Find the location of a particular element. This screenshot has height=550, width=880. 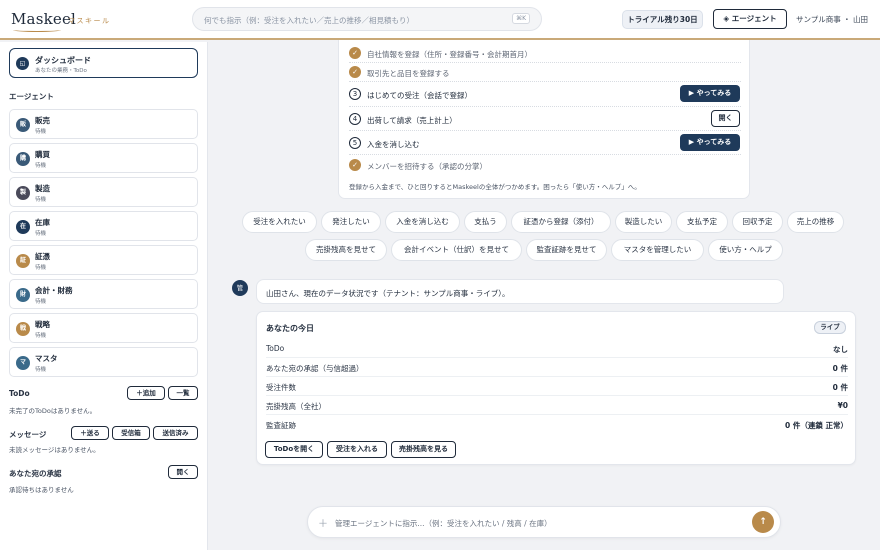

user-menu: サンプル商事 ・ 山田 is located at coordinates (832, 19).